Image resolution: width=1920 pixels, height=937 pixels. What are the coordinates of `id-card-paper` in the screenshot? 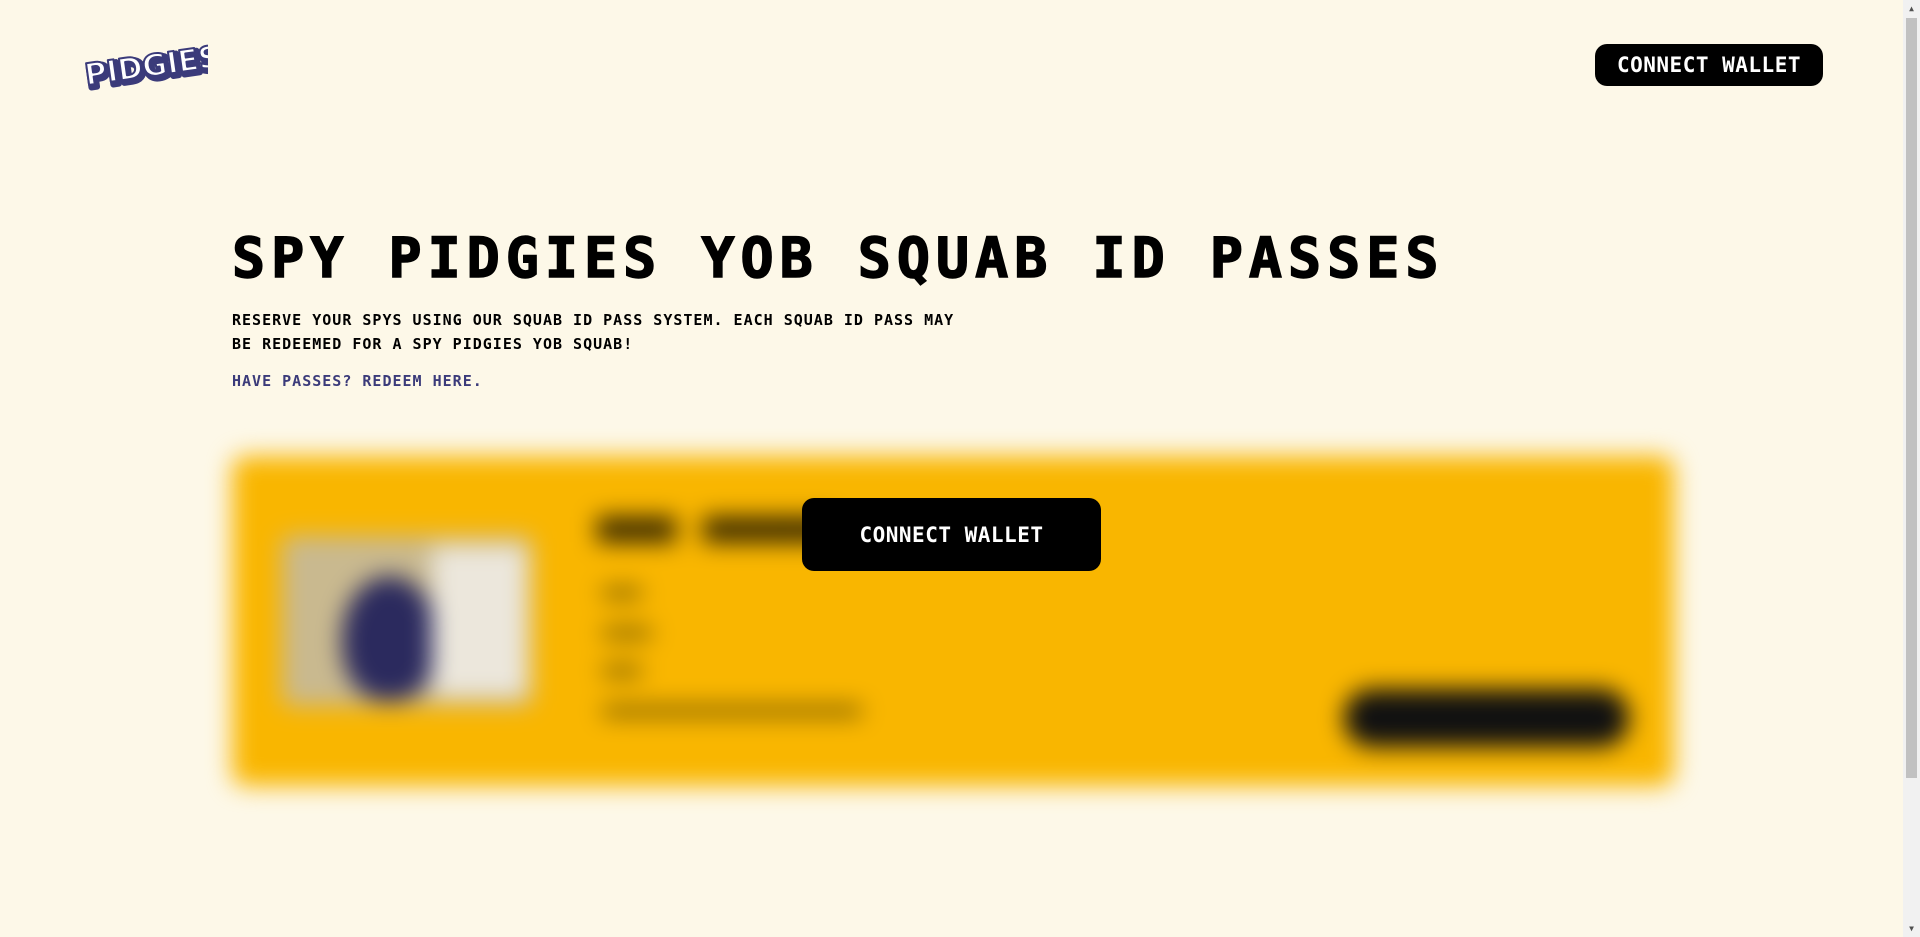 It's located at (479, 621).